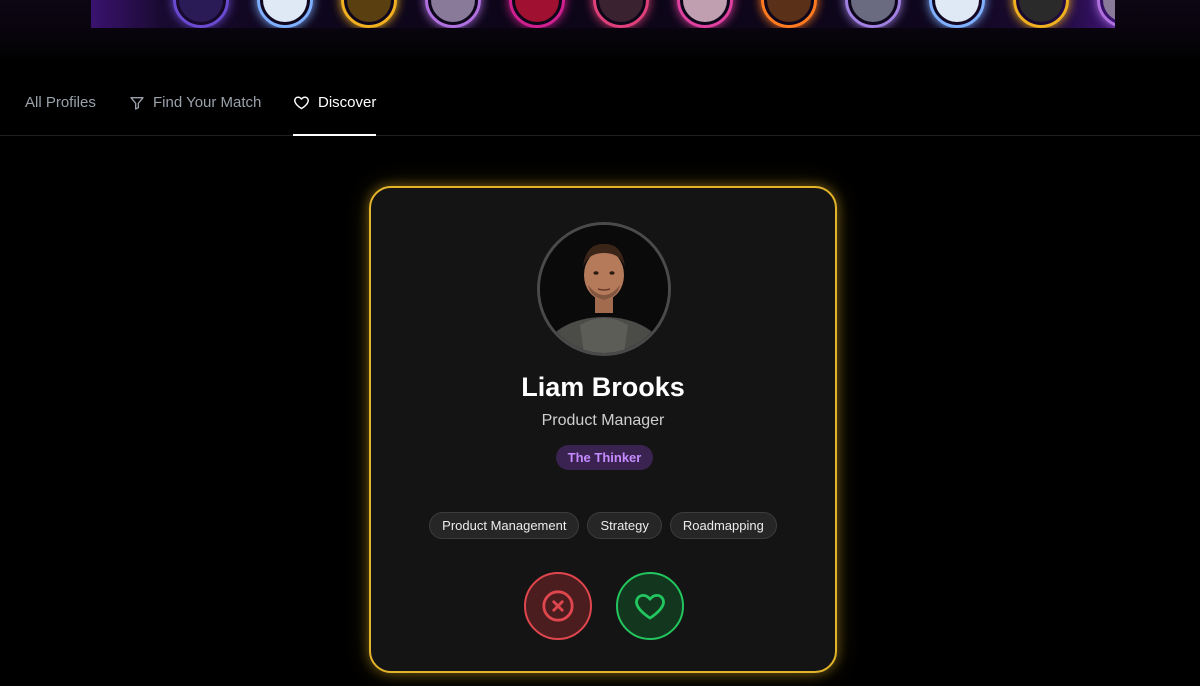 This screenshot has height=686, width=1200. I want to click on profile-name: Liam Brooks, so click(603, 387).